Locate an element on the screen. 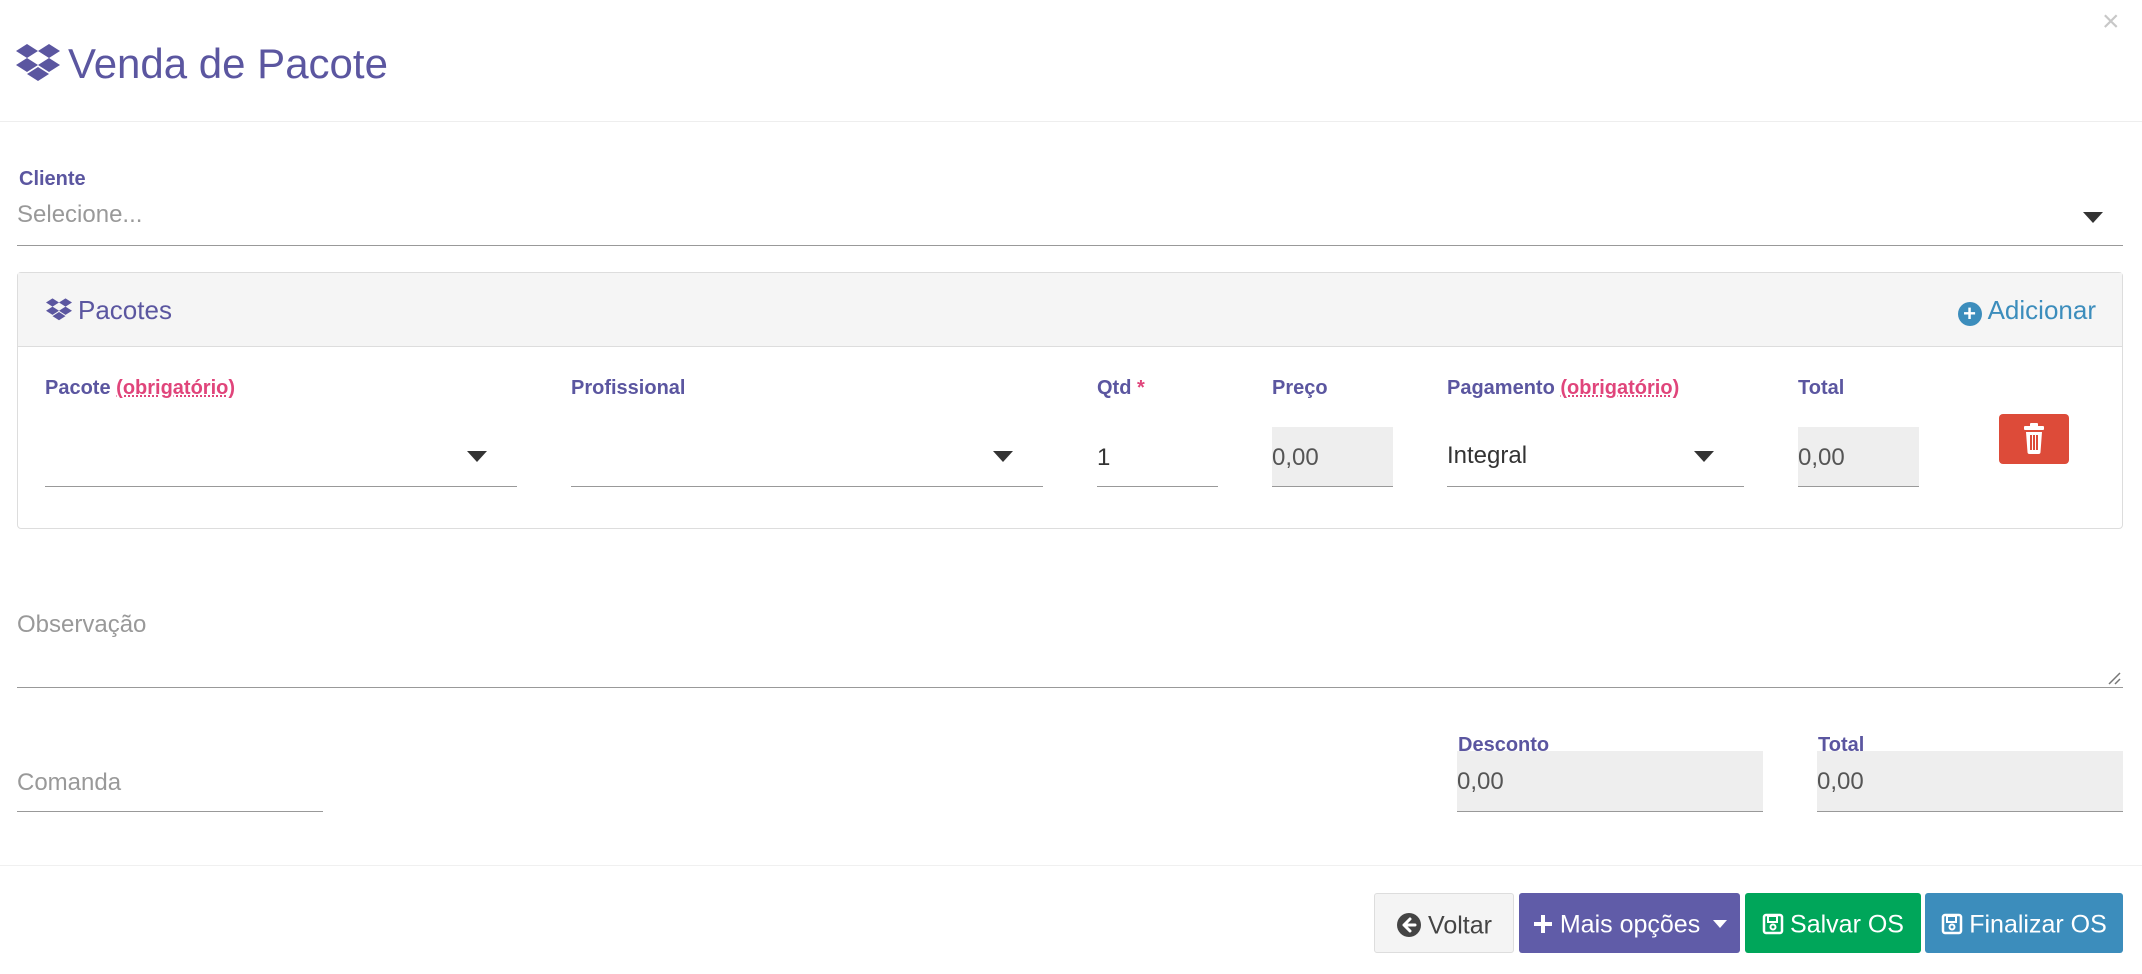 The width and height of the screenshot is (2142, 974). cliente-label: Cliente is located at coordinates (52, 179).